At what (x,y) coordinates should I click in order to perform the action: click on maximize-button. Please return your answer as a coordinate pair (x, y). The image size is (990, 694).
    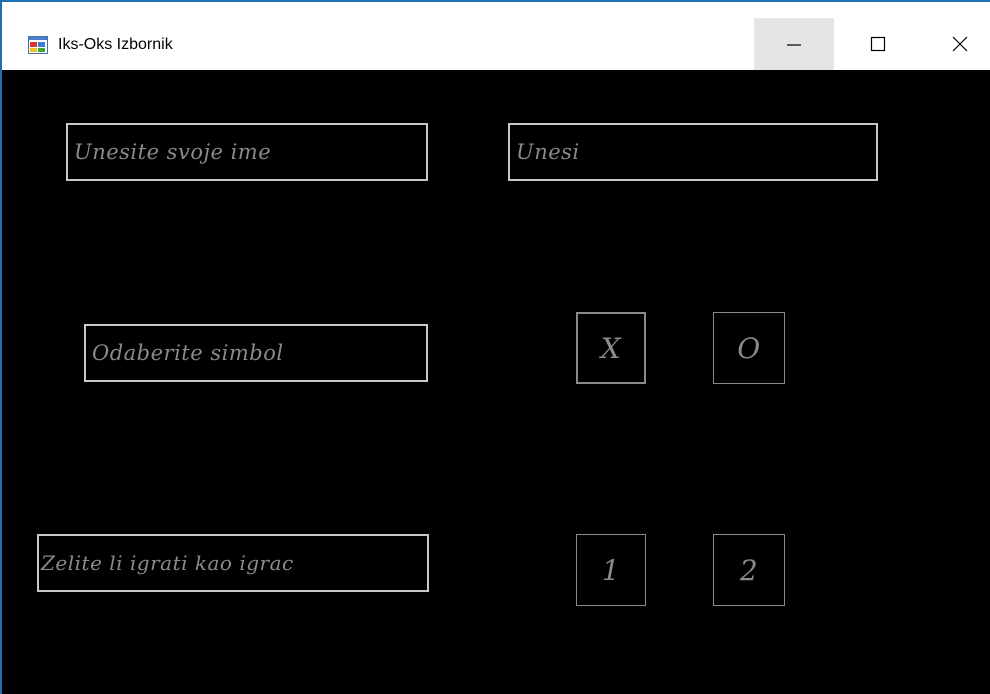
    Looking at the image, I should click on (878, 44).